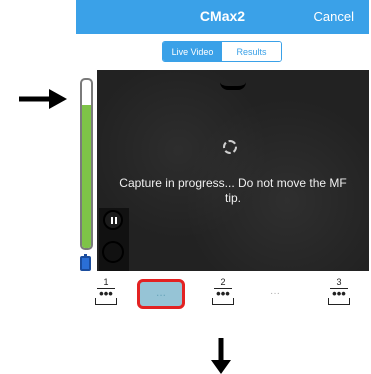  I want to click on view-segmented-control: Live Video Results, so click(222, 51).